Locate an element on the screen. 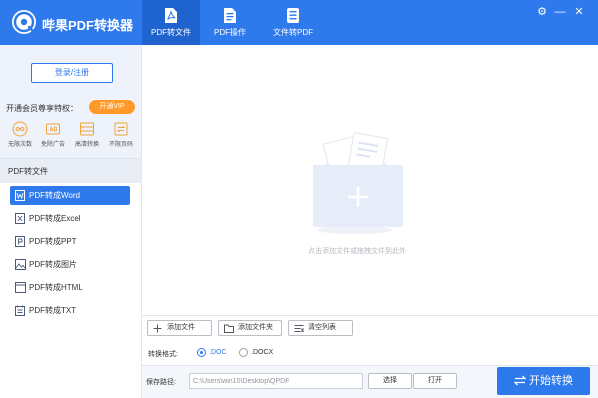 The height and width of the screenshot is (398, 598). txt-icon is located at coordinates (20, 310).